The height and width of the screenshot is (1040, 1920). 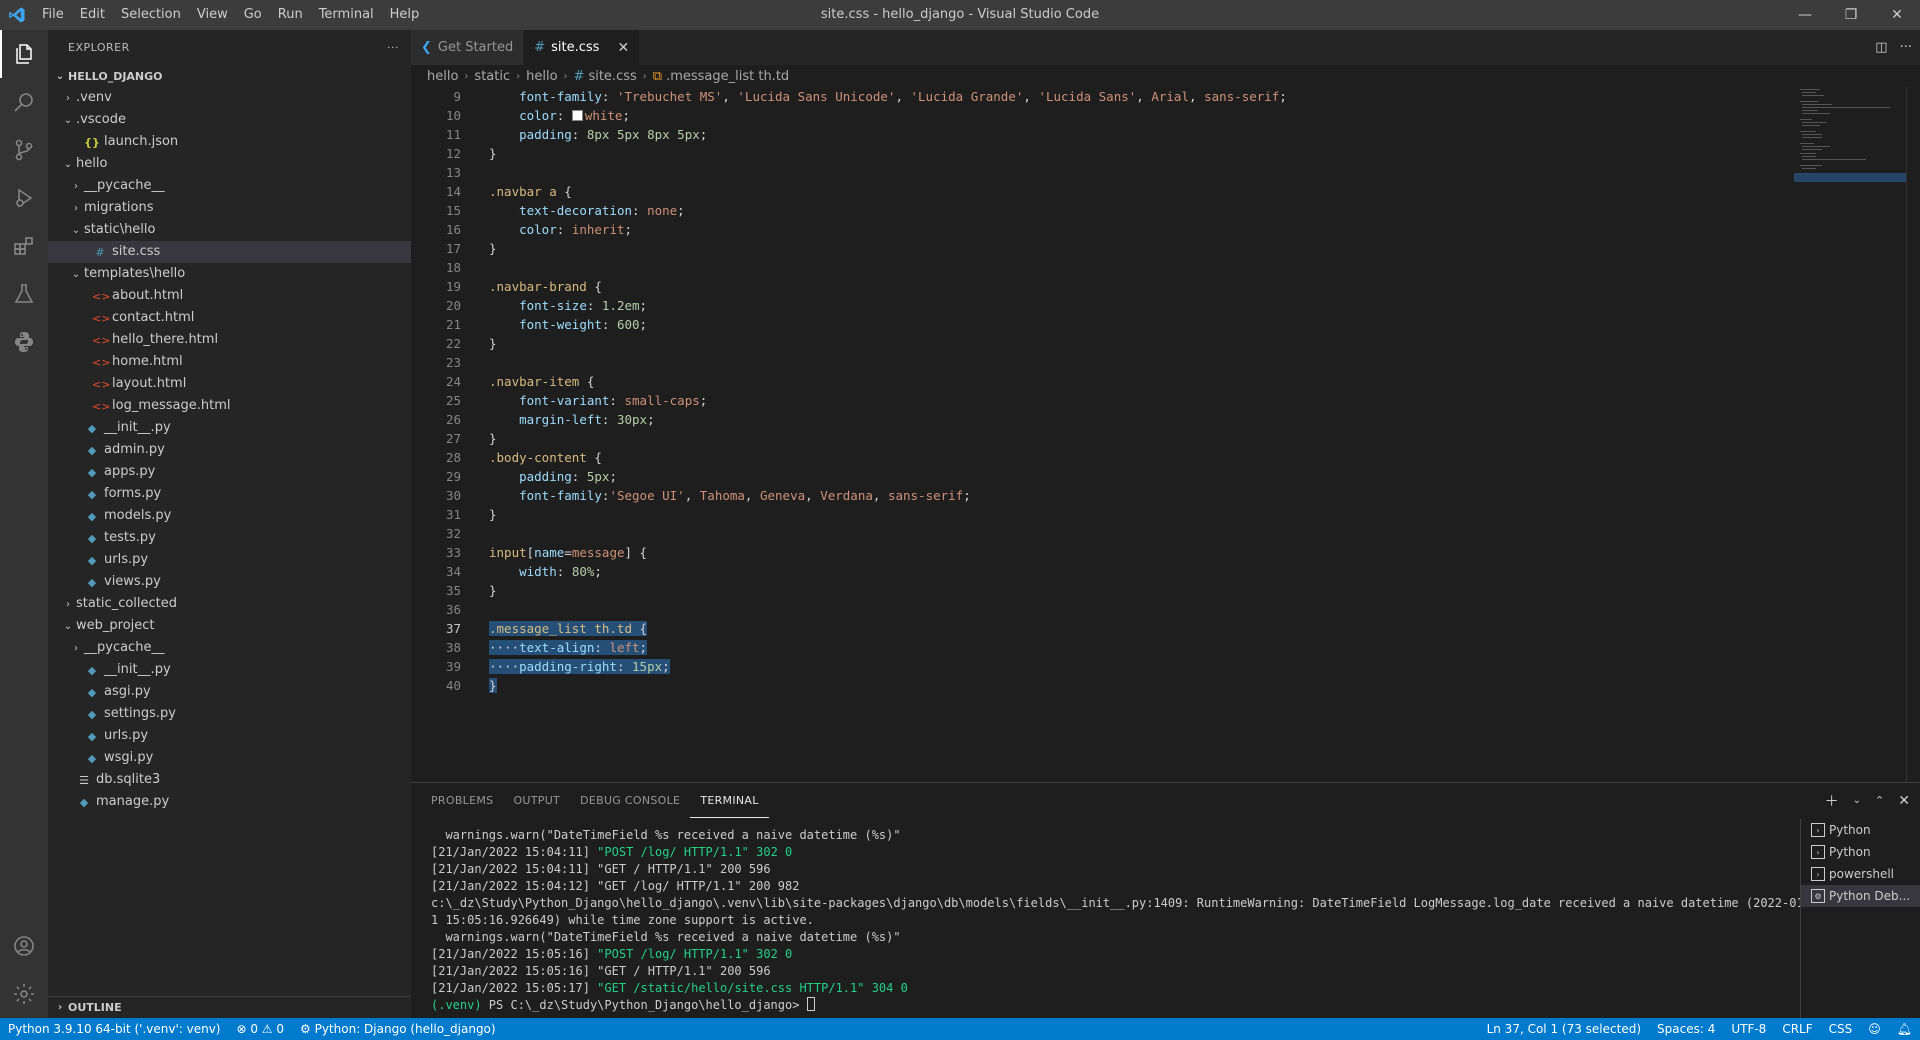 What do you see at coordinates (1904, 1029) in the screenshot?
I see `notifications-bell-icon: 🔔︎` at bounding box center [1904, 1029].